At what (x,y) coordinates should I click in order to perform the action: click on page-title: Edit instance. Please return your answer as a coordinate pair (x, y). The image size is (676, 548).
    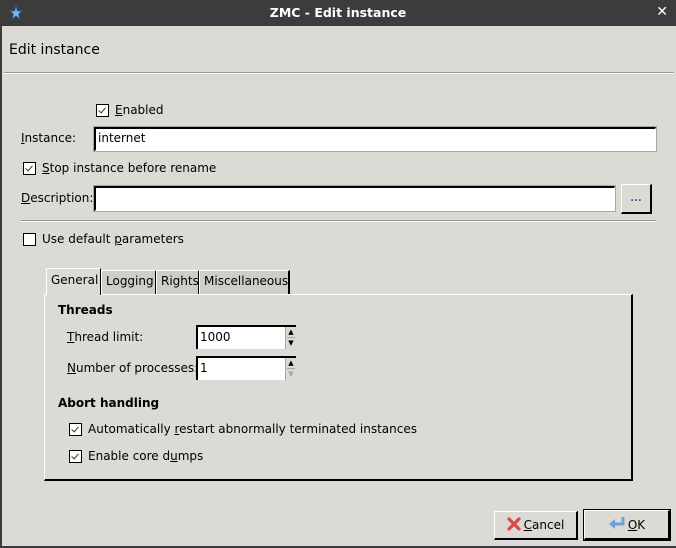
    Looking at the image, I should click on (54, 50).